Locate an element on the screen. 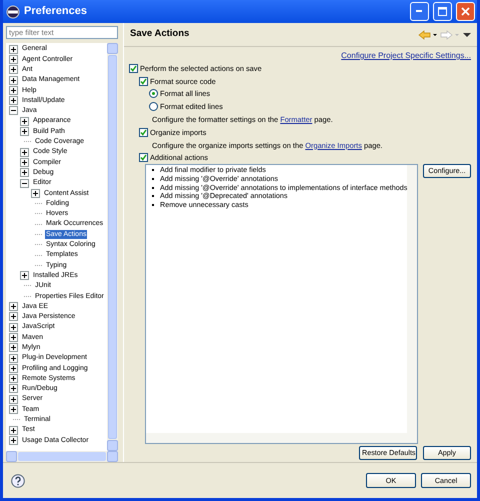 Image resolution: width=480 pixels, height=501 pixels. close-icon is located at coordinates (465, 11).